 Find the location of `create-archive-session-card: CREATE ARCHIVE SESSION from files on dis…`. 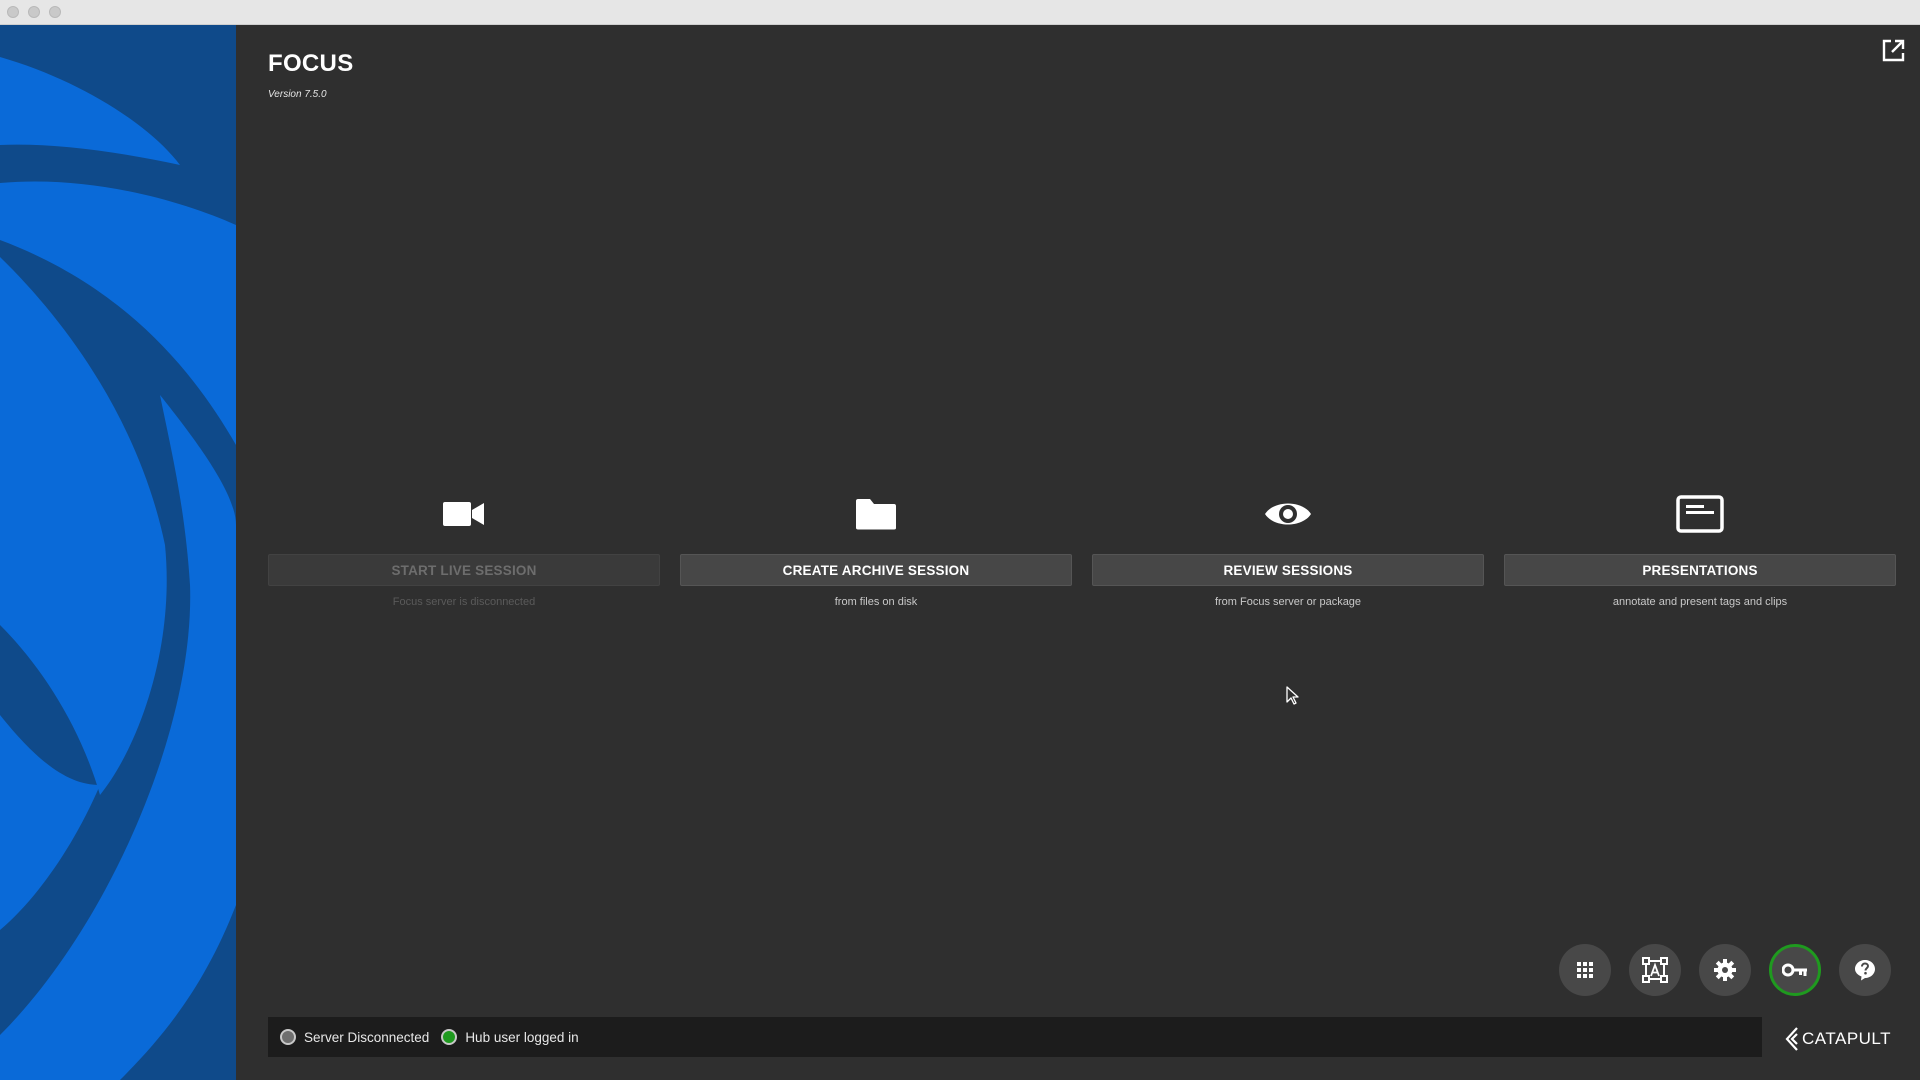

create-archive-session-card: CREATE ARCHIVE SESSION from files on dis… is located at coordinates (876, 546).